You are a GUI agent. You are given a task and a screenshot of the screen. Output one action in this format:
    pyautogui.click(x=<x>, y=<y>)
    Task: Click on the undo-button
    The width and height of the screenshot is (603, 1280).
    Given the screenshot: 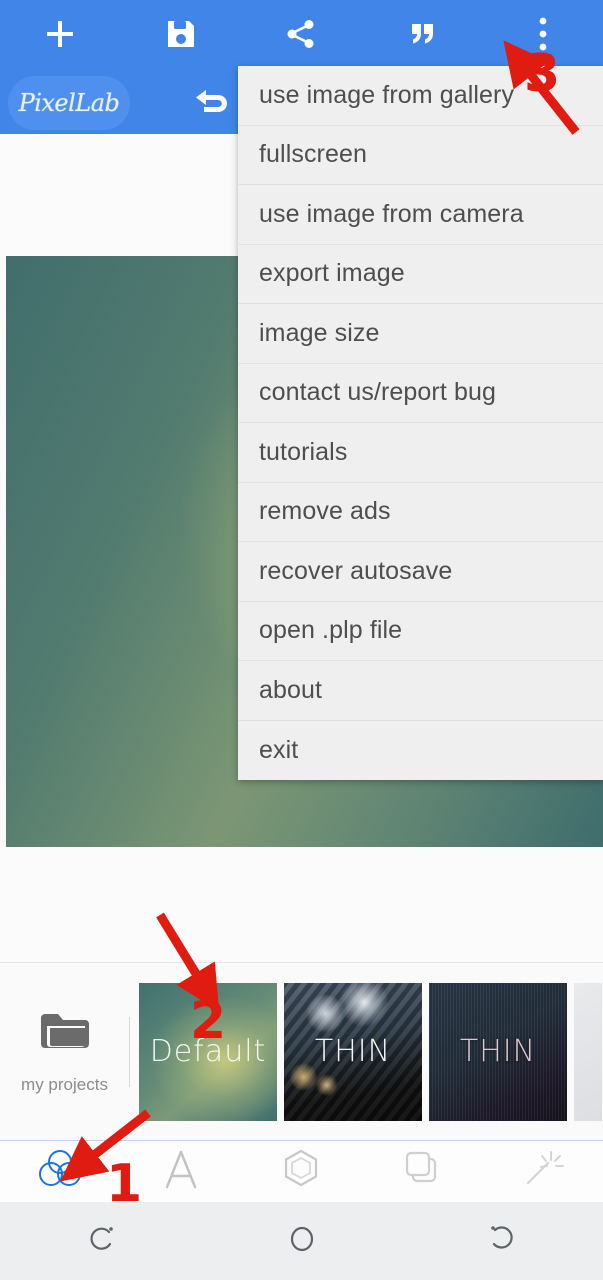 What is the action you would take?
    pyautogui.click(x=213, y=103)
    